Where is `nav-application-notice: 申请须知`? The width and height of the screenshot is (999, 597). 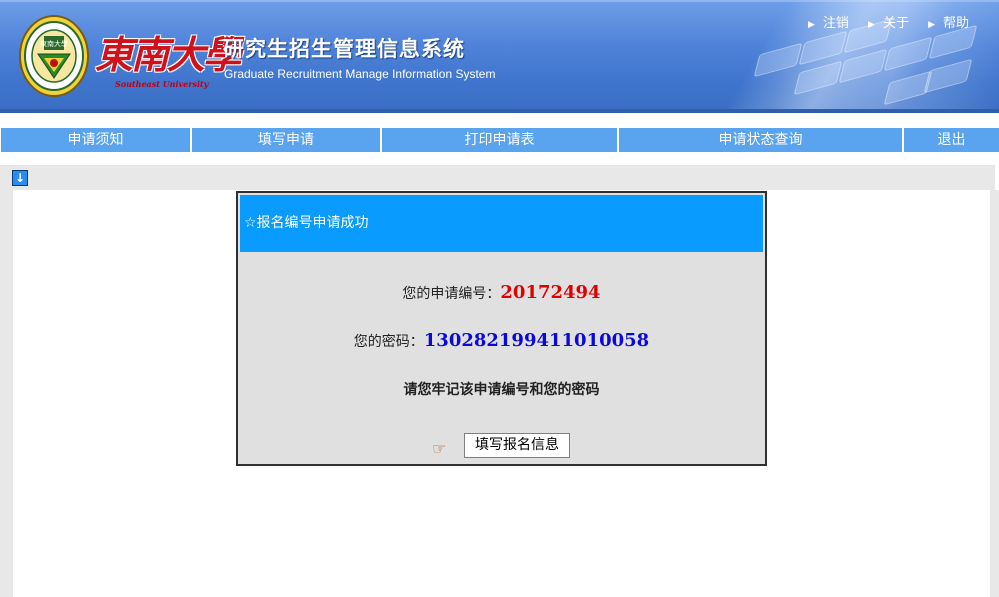
nav-application-notice: 申请须知 is located at coordinates (95, 140).